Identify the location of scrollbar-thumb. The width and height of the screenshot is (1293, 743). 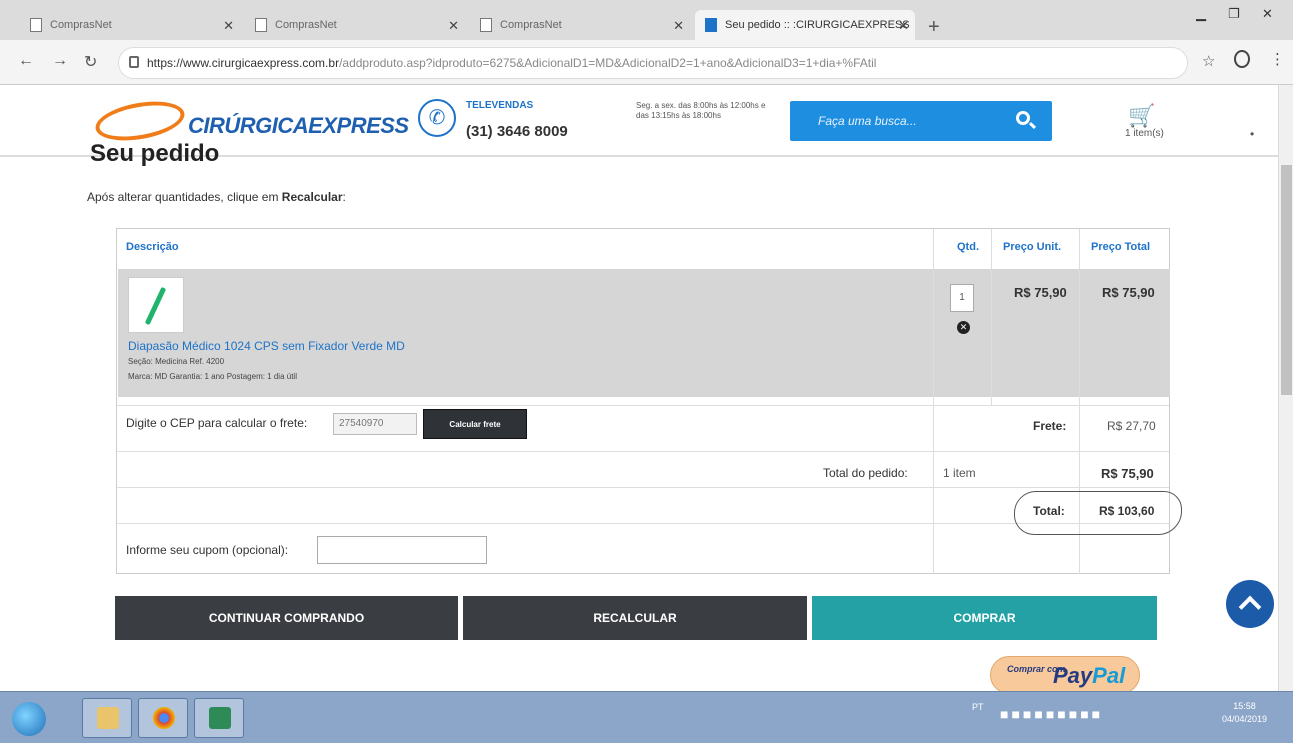
(1286, 280).